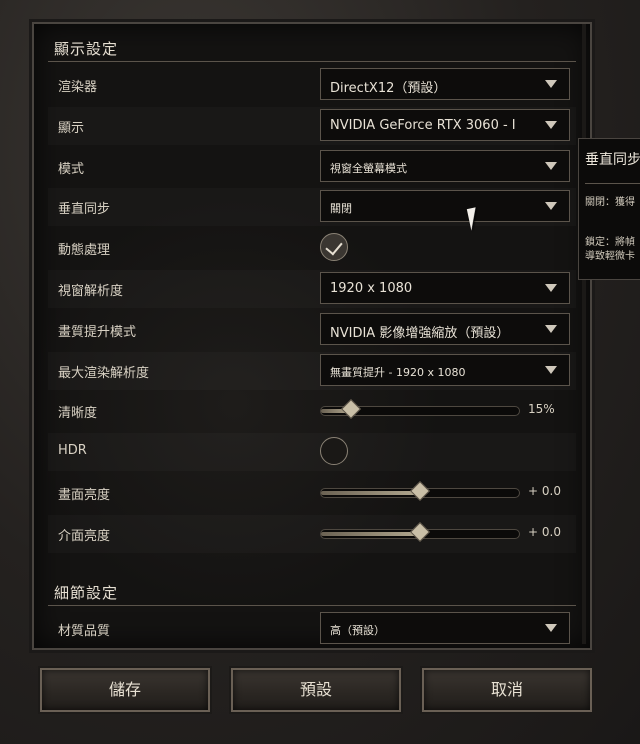 The image size is (640, 744). What do you see at coordinates (312, 126) in the screenshot?
I see `setting-row: 顯示 NVIDIA GeForce RTX 3060 - I` at bounding box center [312, 126].